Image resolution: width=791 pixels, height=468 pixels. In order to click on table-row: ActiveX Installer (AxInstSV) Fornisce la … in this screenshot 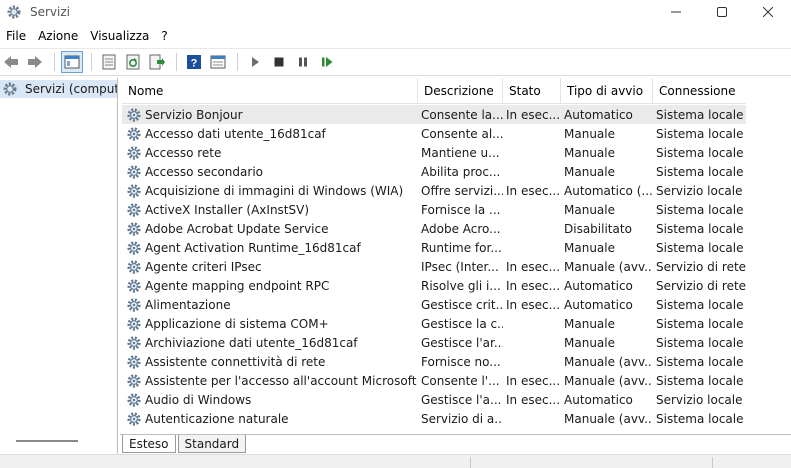, I will do `click(456, 209)`.